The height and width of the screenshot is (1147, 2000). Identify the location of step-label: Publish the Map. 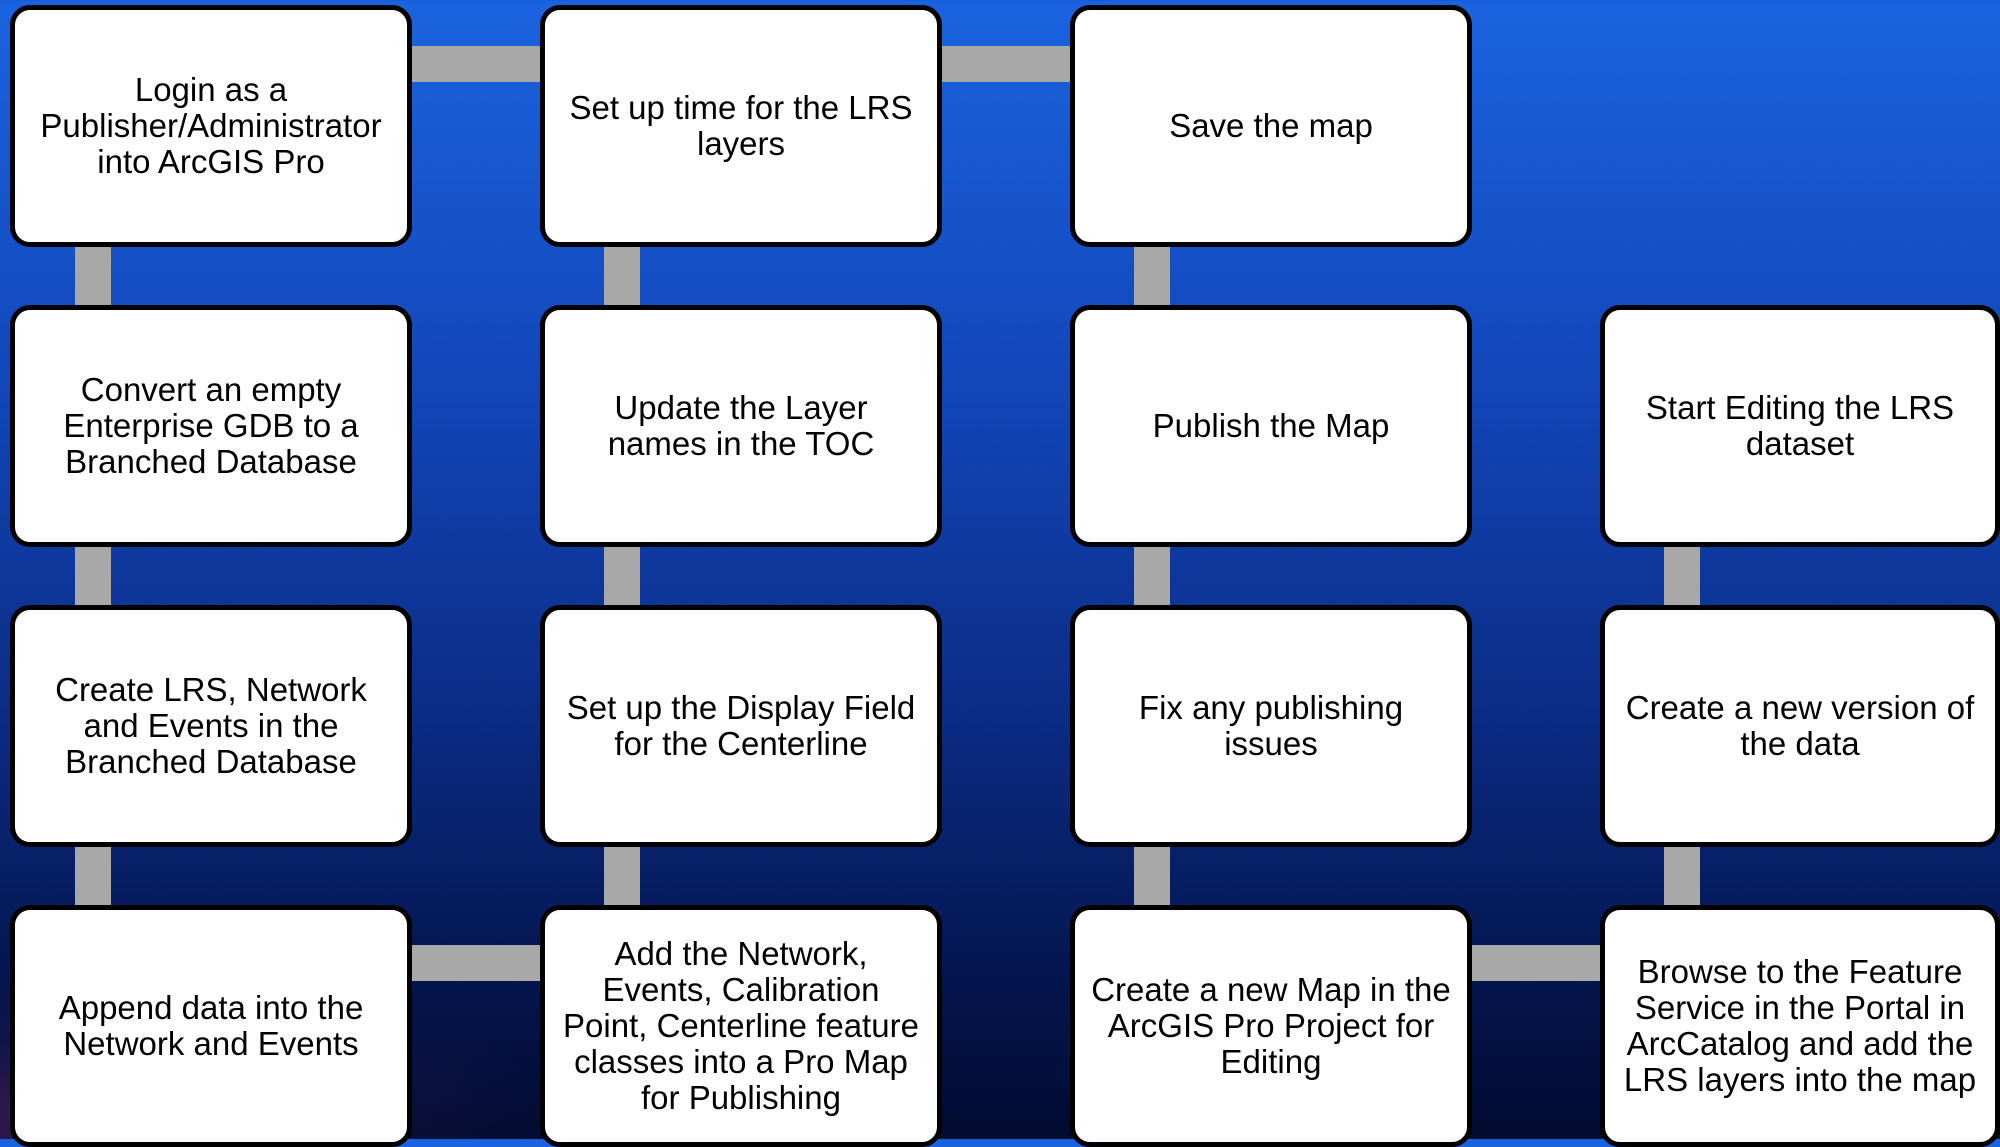
(1271, 425).